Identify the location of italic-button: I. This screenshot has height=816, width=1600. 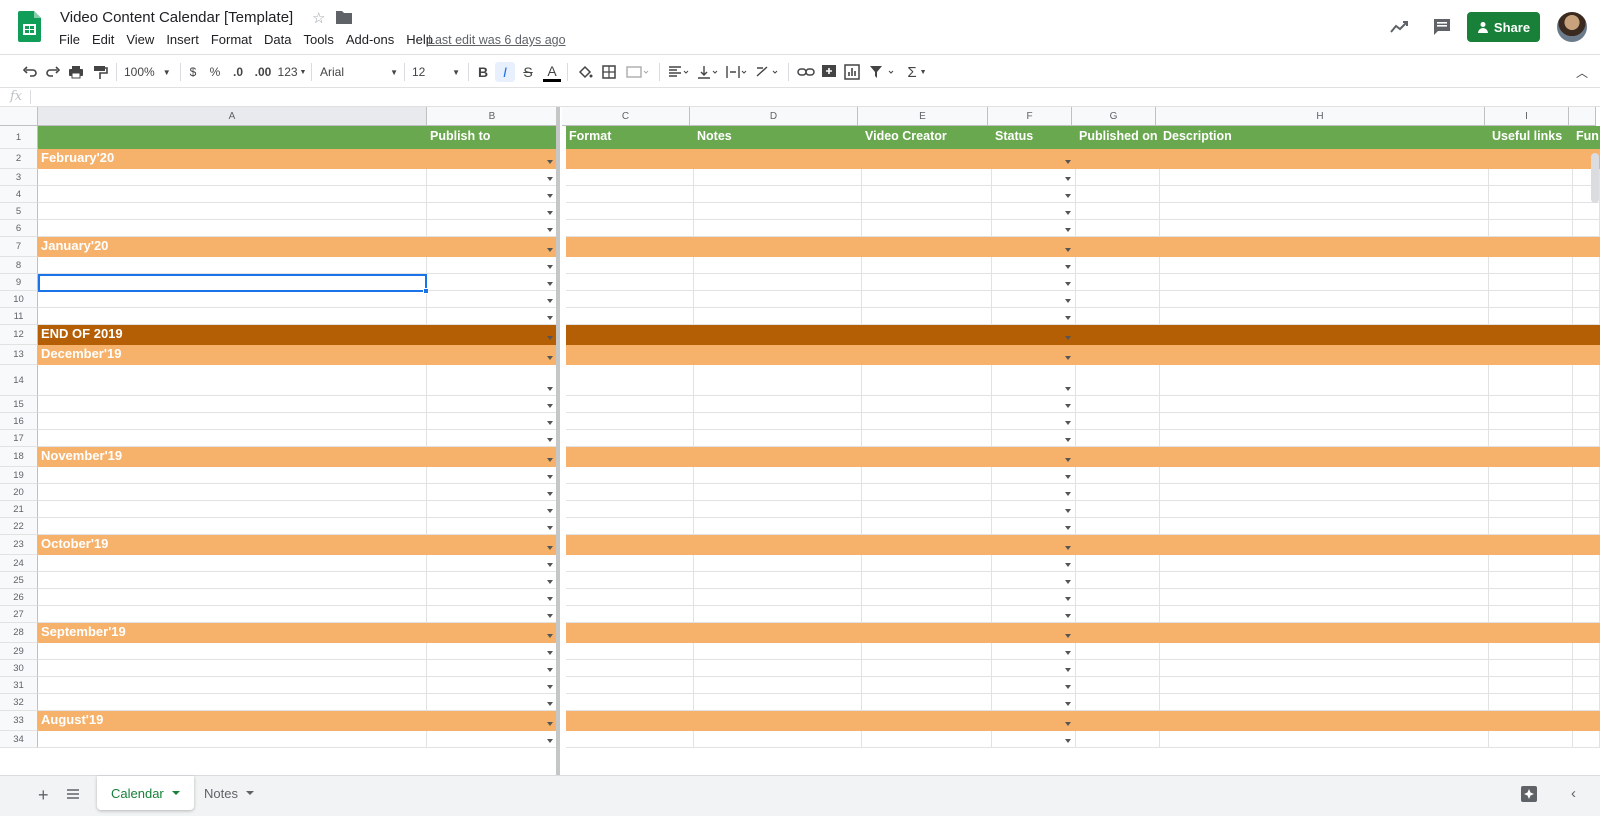
(505, 72).